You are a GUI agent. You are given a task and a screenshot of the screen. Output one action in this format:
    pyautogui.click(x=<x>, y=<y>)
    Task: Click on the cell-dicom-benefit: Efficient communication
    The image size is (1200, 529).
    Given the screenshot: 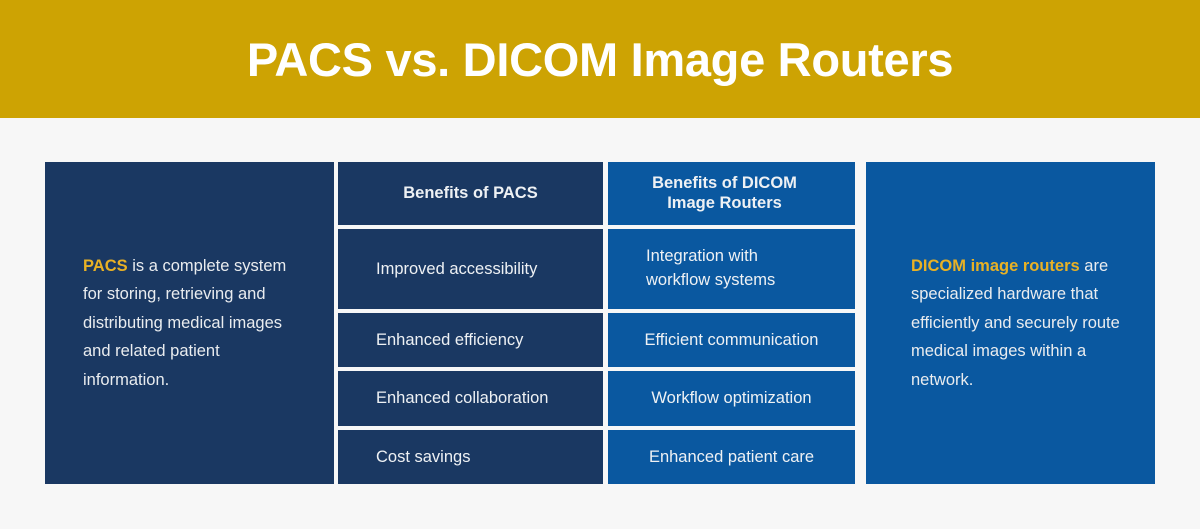 What is the action you would take?
    pyautogui.click(x=731, y=340)
    